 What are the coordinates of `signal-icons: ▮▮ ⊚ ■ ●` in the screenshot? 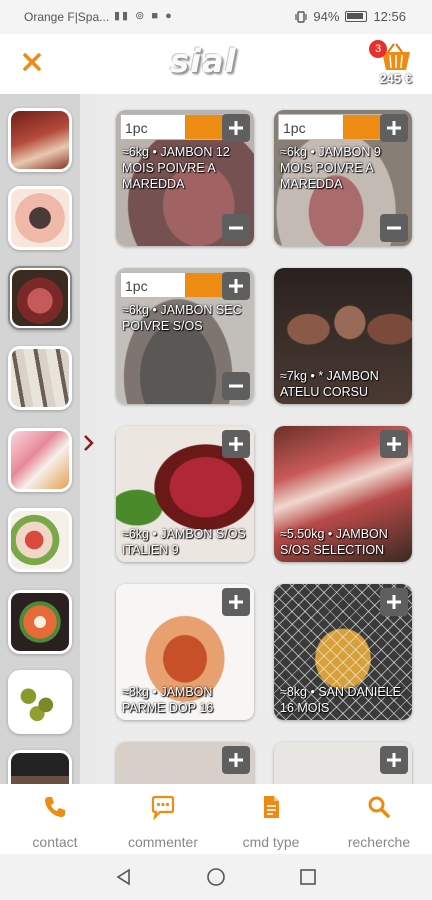 It's located at (144, 16).